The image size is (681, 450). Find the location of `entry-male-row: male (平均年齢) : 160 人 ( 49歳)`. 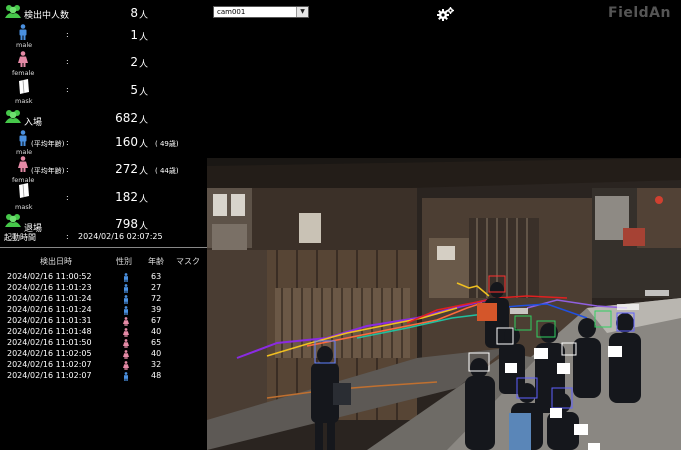

entry-male-row: male (平均年齢) : 160 人 ( 49歳) is located at coordinates (103, 143).